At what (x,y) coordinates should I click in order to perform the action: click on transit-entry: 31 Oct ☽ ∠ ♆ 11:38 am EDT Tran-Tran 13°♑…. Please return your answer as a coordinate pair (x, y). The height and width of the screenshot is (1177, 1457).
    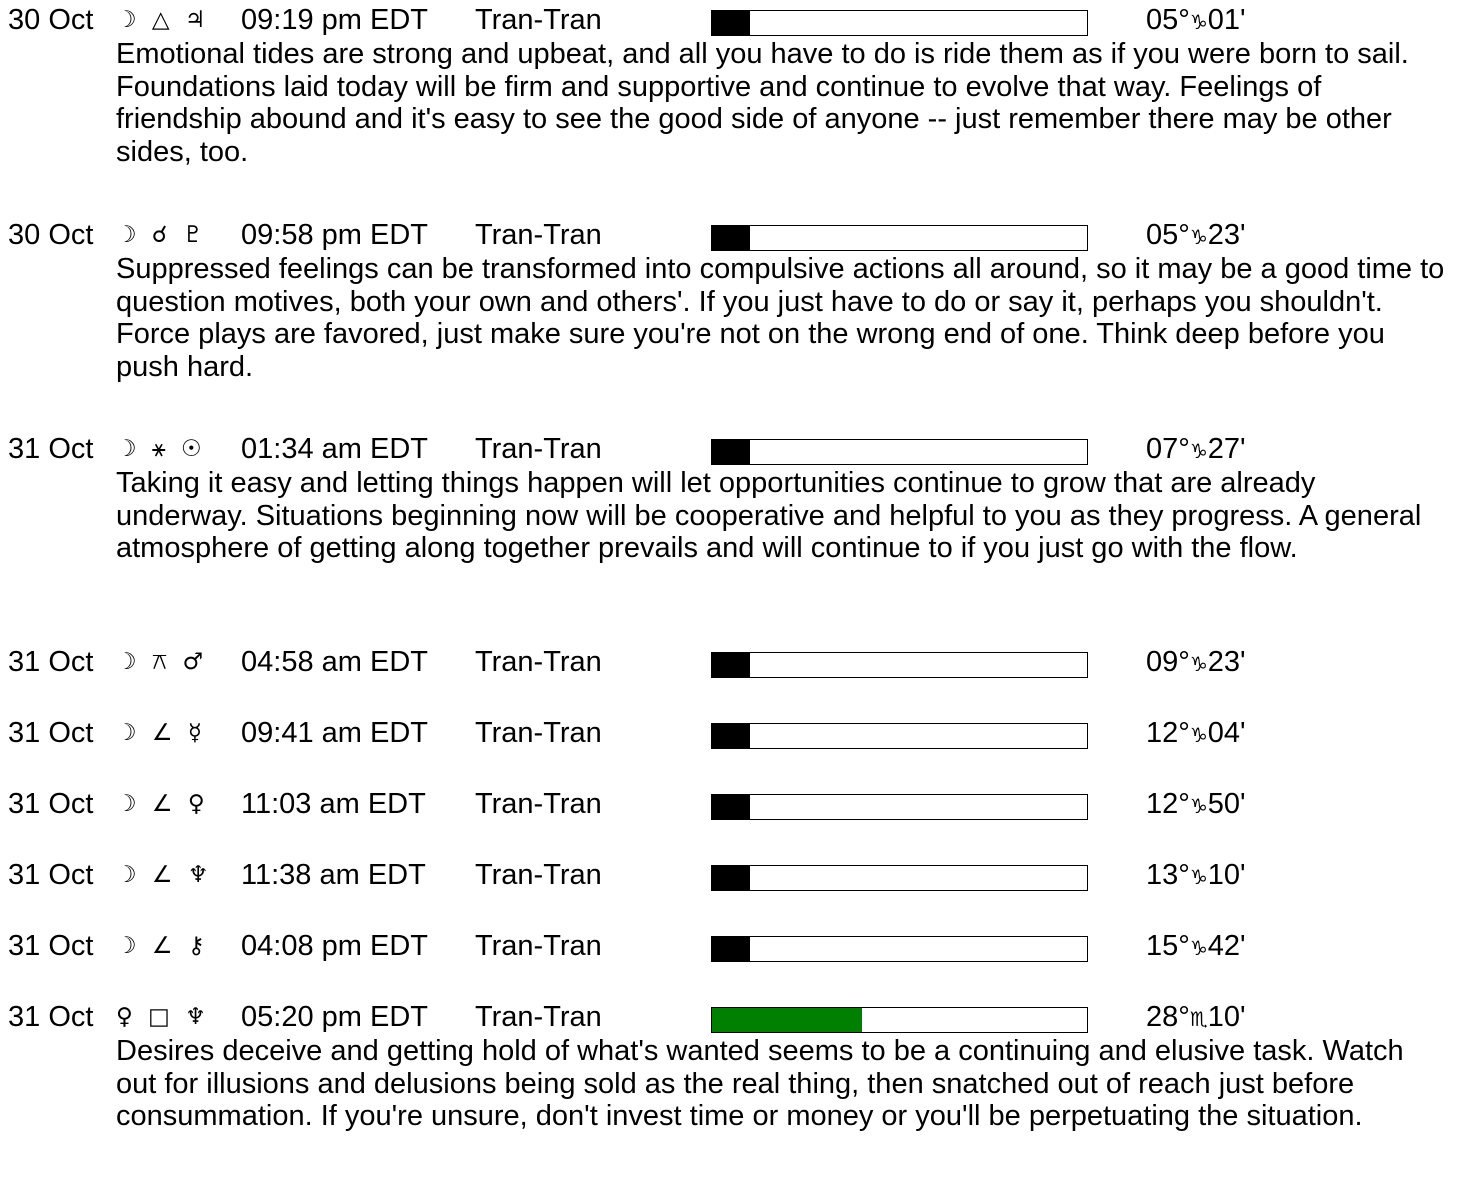
    Looking at the image, I should click on (728, 875).